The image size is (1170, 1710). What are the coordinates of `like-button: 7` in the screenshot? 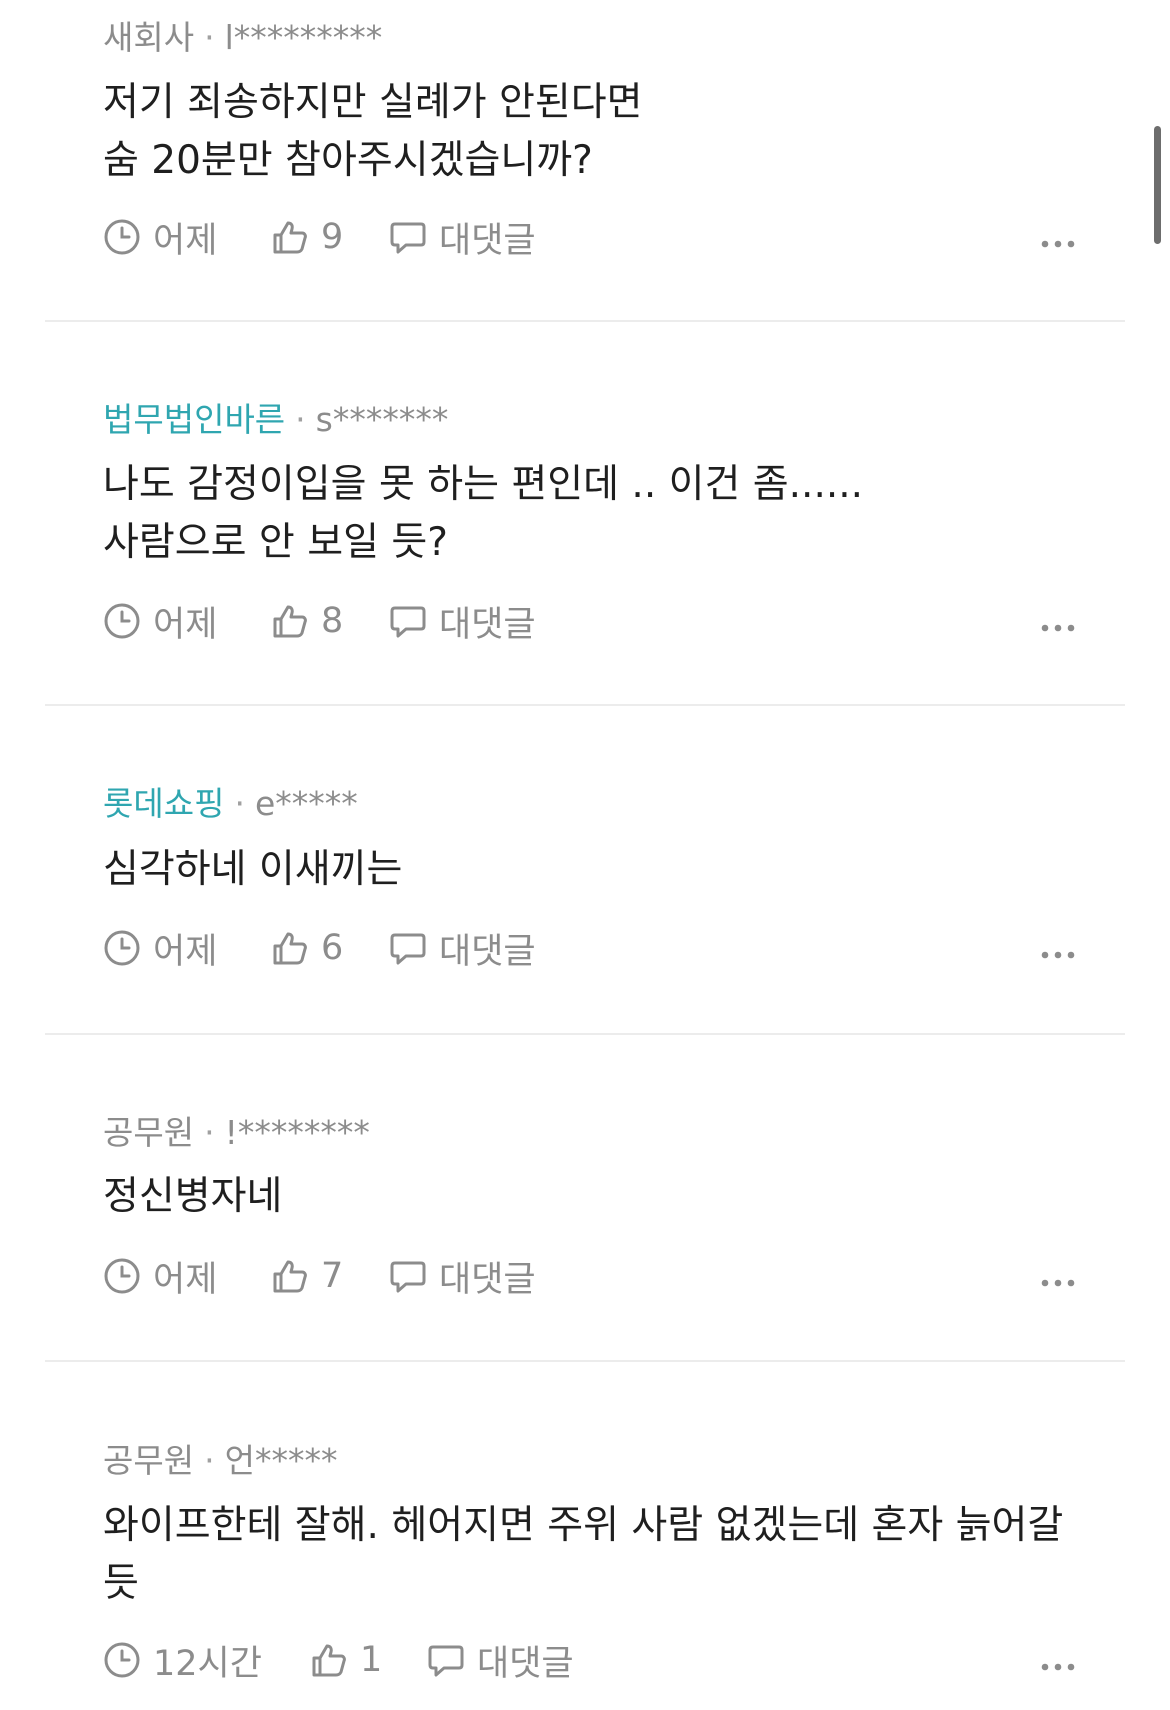 It's located at (307, 1276).